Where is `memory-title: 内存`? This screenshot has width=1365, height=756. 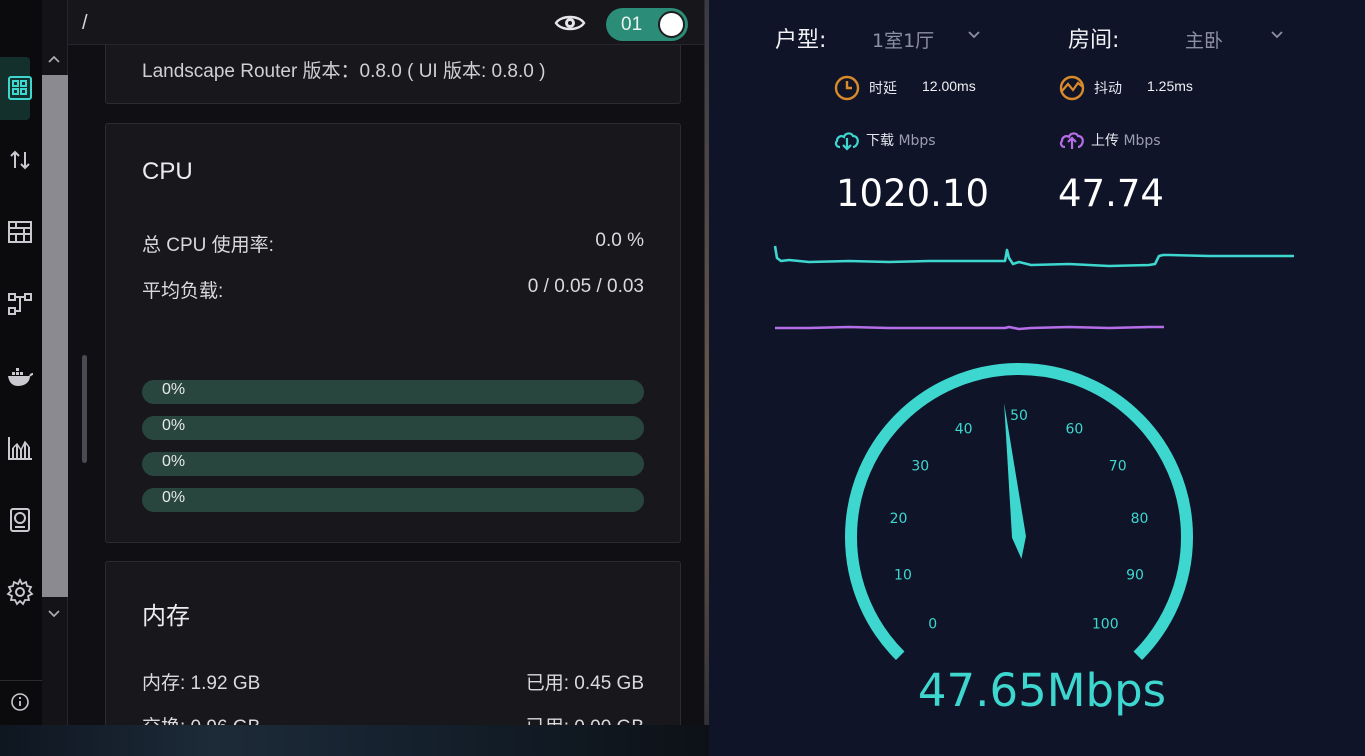 memory-title: 内存 is located at coordinates (166, 616).